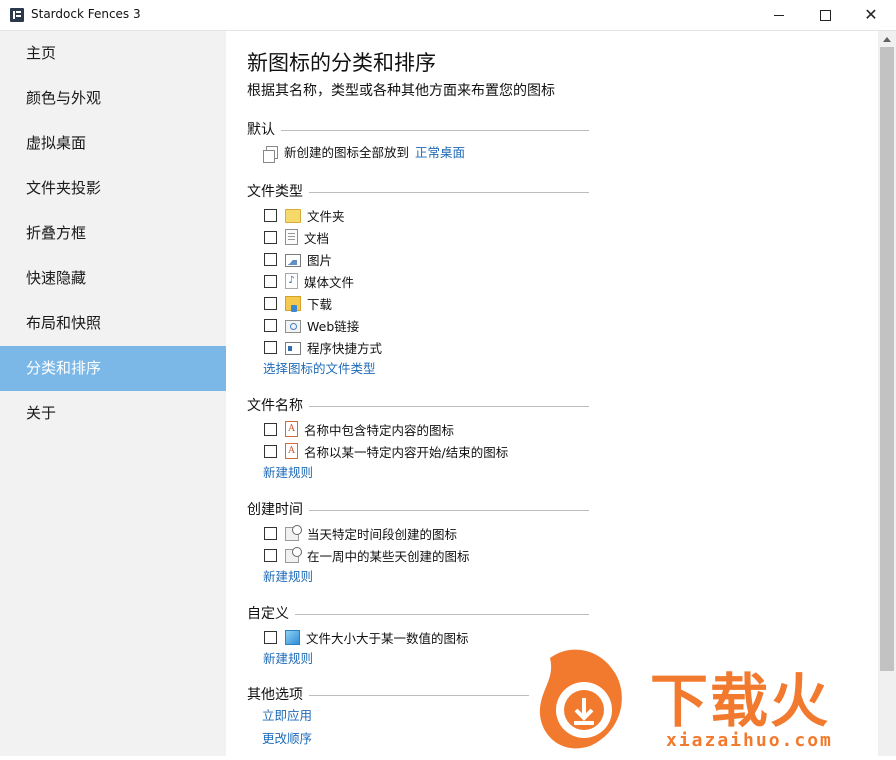 The height and width of the screenshot is (760, 896). What do you see at coordinates (288, 577) in the screenshot?
I see `new-time-rule-link: 新建规则` at bounding box center [288, 577].